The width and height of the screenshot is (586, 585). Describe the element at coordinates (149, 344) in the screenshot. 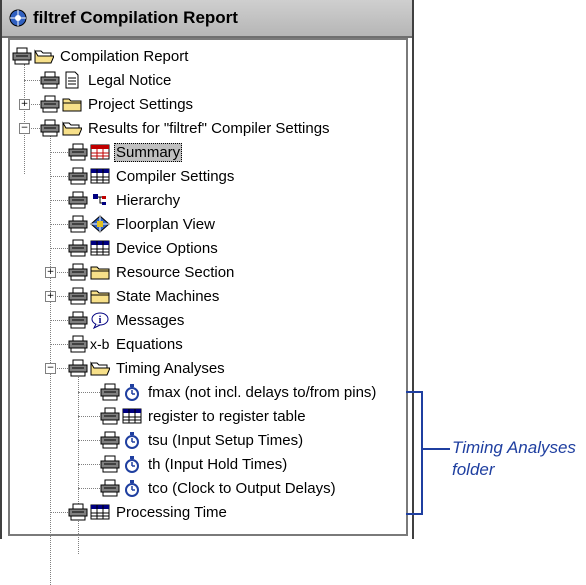

I see `tree-item-label: Equations` at that location.